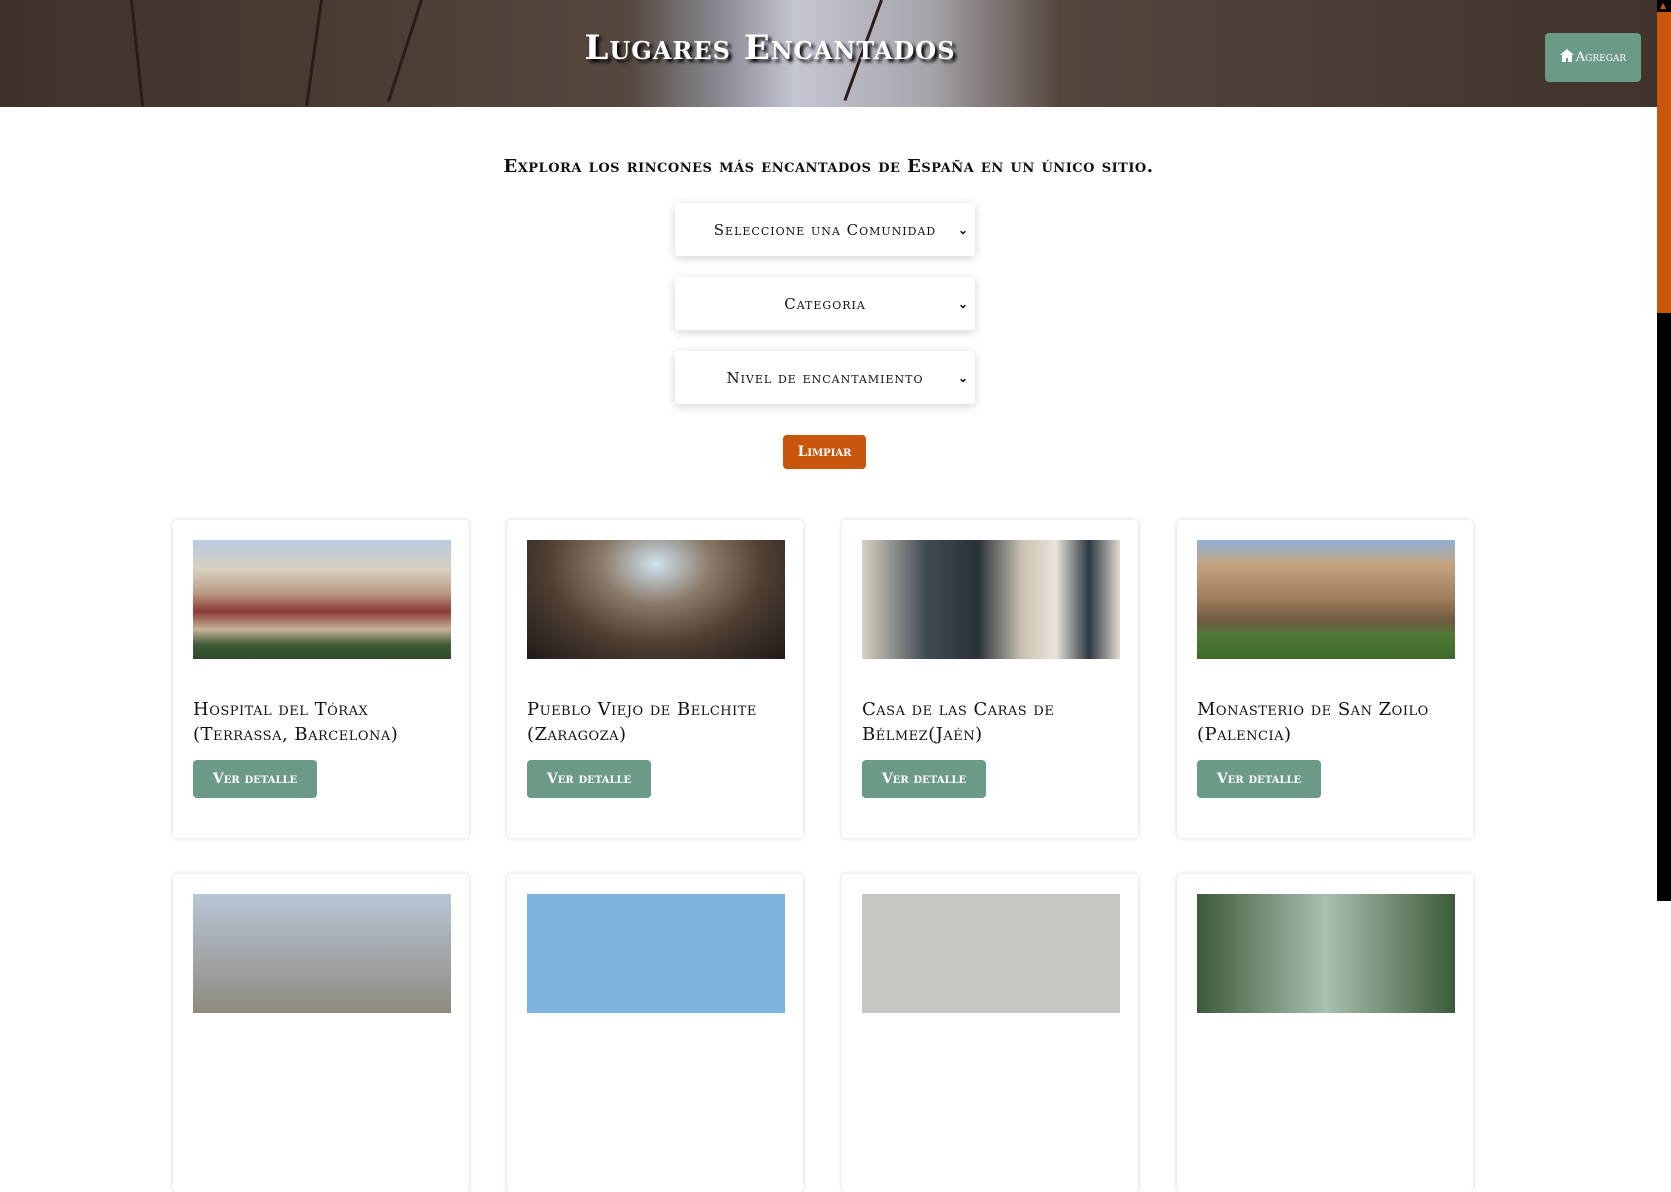 Image resolution: width=1671 pixels, height=1192 pixels. What do you see at coordinates (1663, 5) in the screenshot?
I see `scroll-up-icon: ▲` at bounding box center [1663, 5].